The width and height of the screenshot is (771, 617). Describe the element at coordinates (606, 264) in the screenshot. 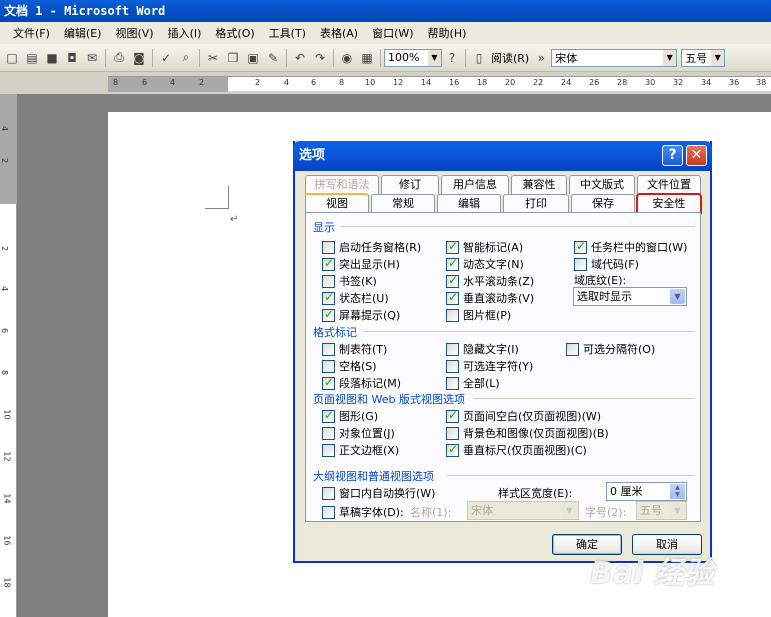

I see `checkbox-field-codes: 域代码(F)` at that location.